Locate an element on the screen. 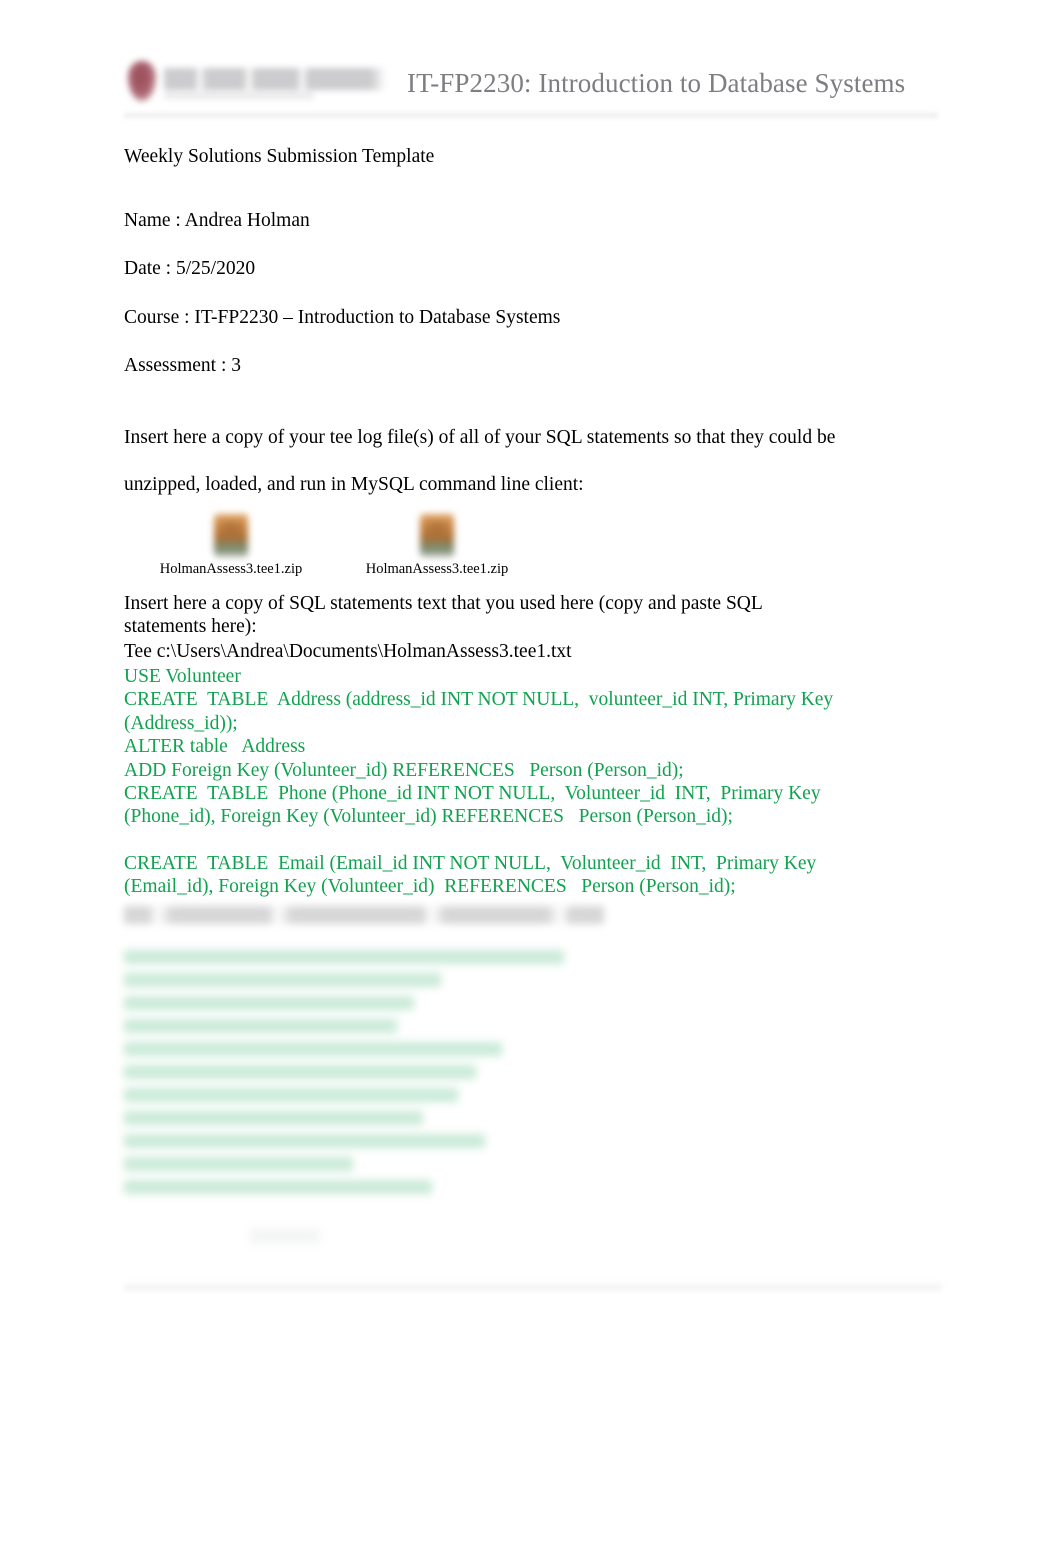  capella-university-logo is located at coordinates (259, 83).